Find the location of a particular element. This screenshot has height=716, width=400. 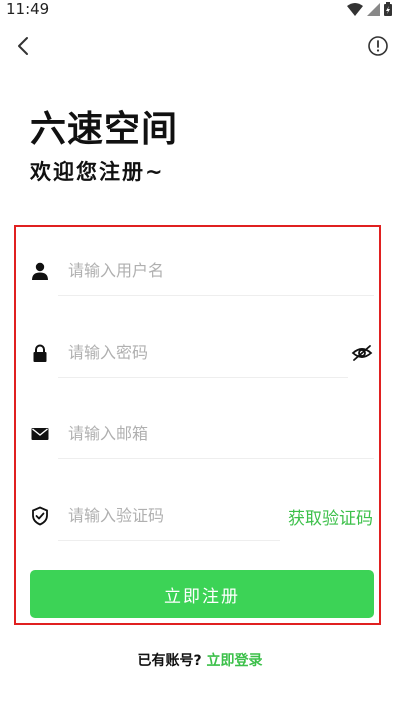

shield-check-icon is located at coordinates (40, 516).